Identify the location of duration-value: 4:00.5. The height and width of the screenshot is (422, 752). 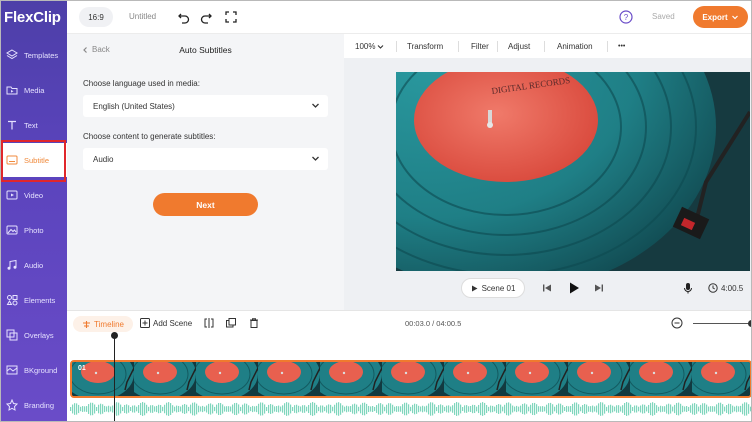
(732, 288).